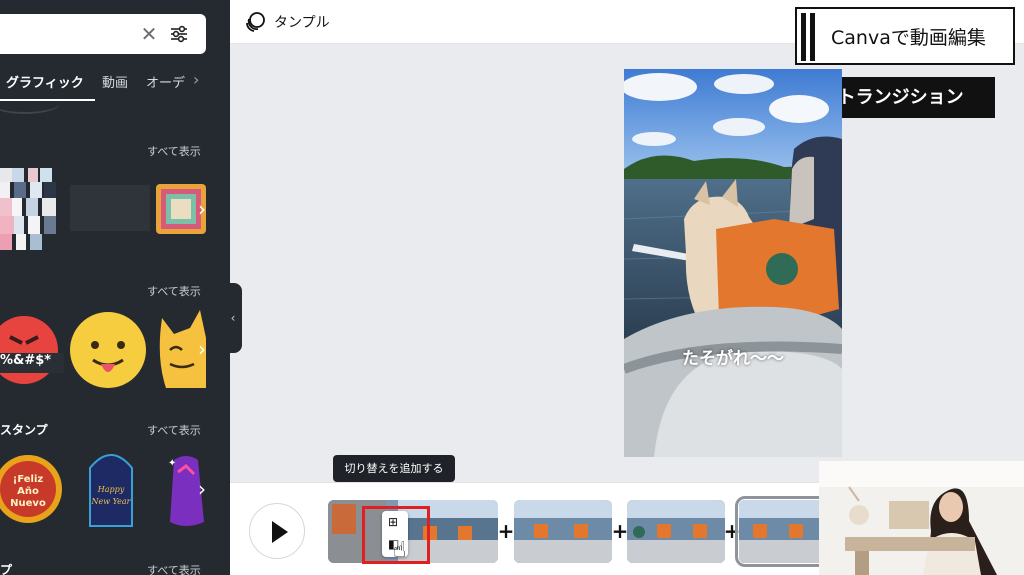  What do you see at coordinates (115, 81) in the screenshot?
I see `tab-video: 動画` at bounding box center [115, 81].